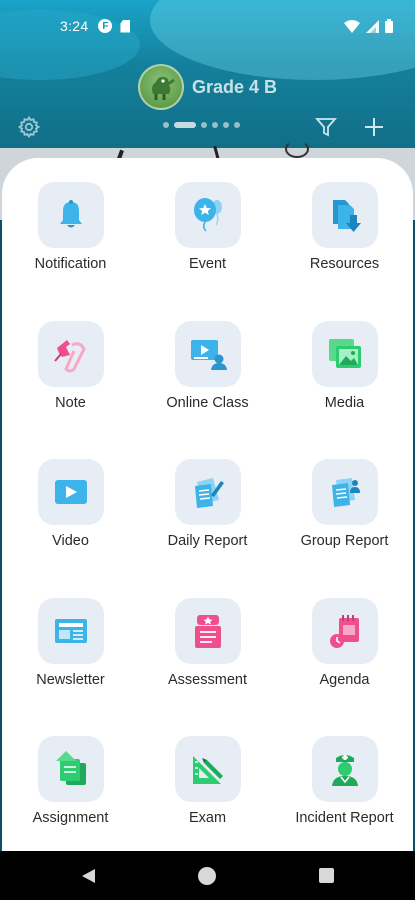  What do you see at coordinates (207, 818) in the screenshot?
I see `menu-item-label: Exam` at bounding box center [207, 818].